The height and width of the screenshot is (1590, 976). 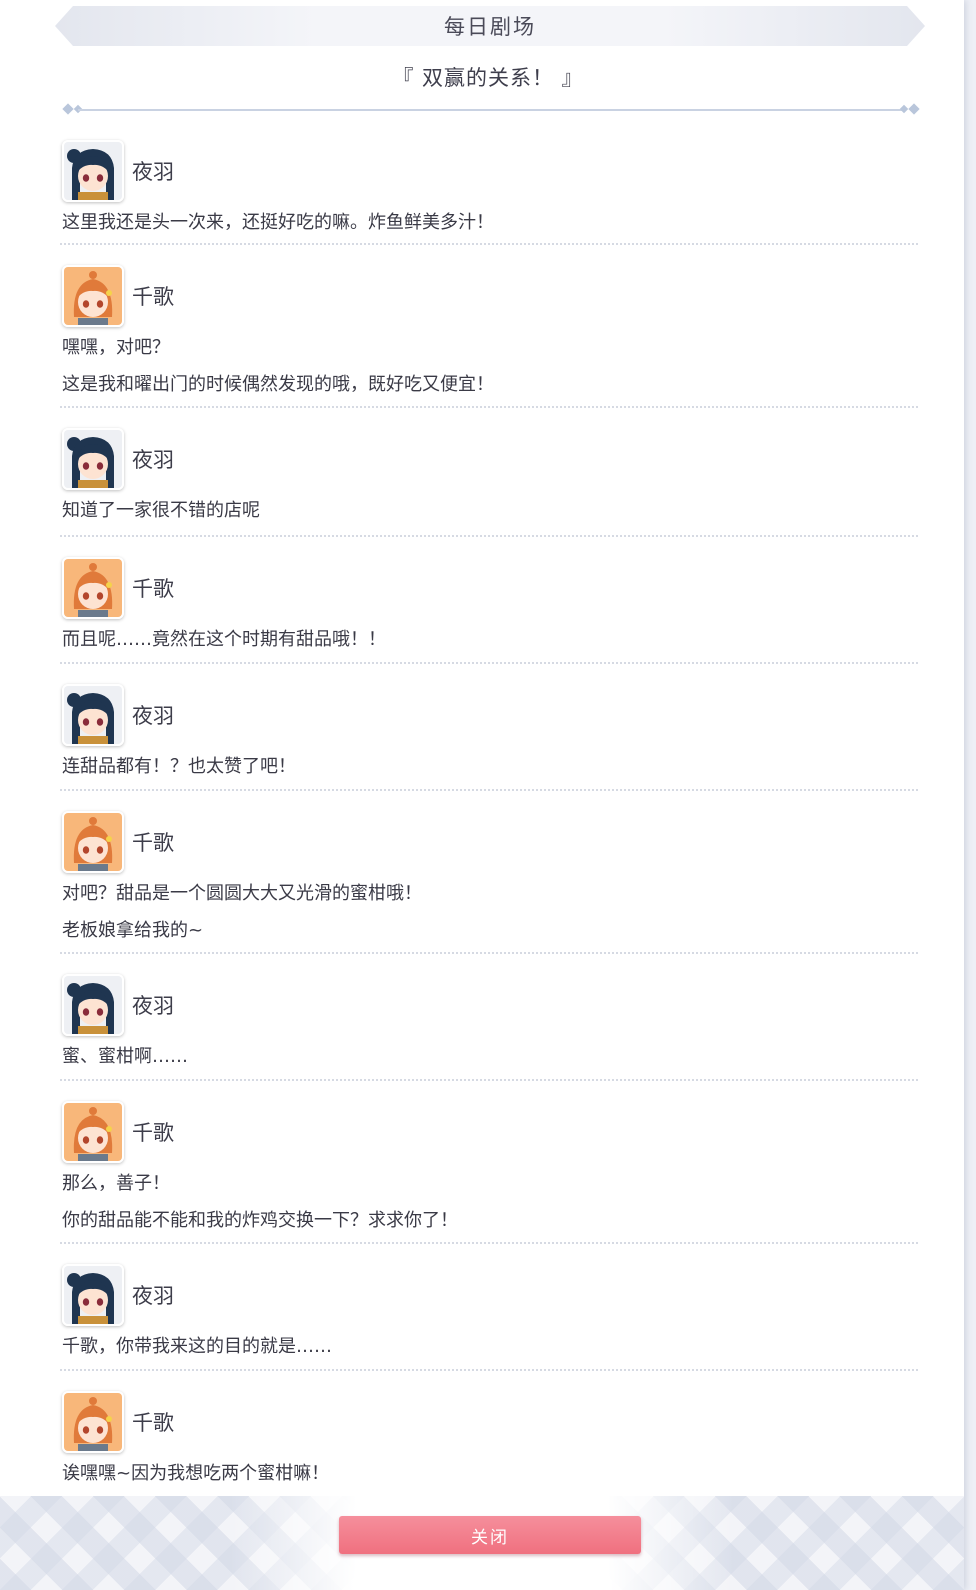 What do you see at coordinates (489, 472) in the screenshot?
I see `dialogue-entry: 夜羽知道了一家很不错的店呢` at bounding box center [489, 472].